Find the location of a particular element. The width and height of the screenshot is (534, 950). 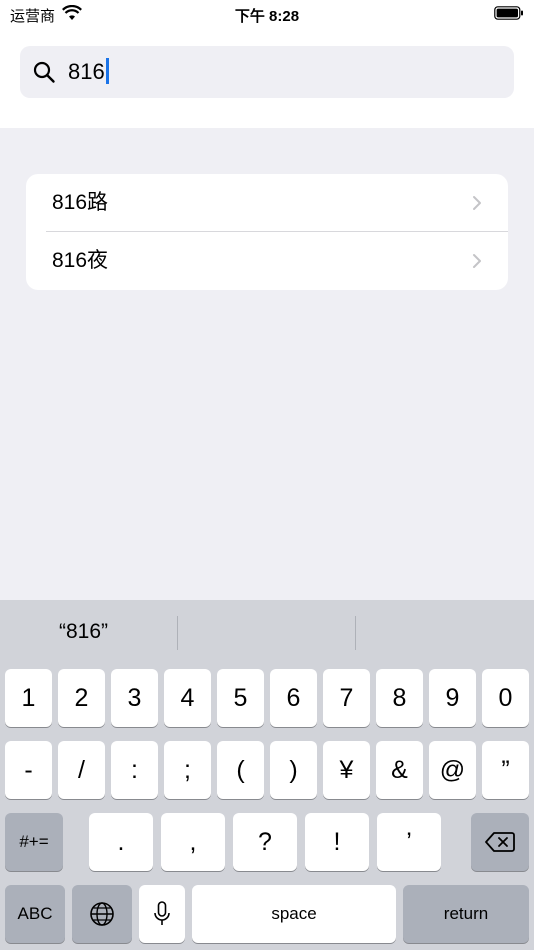

list-item: 816夜 is located at coordinates (267, 261).